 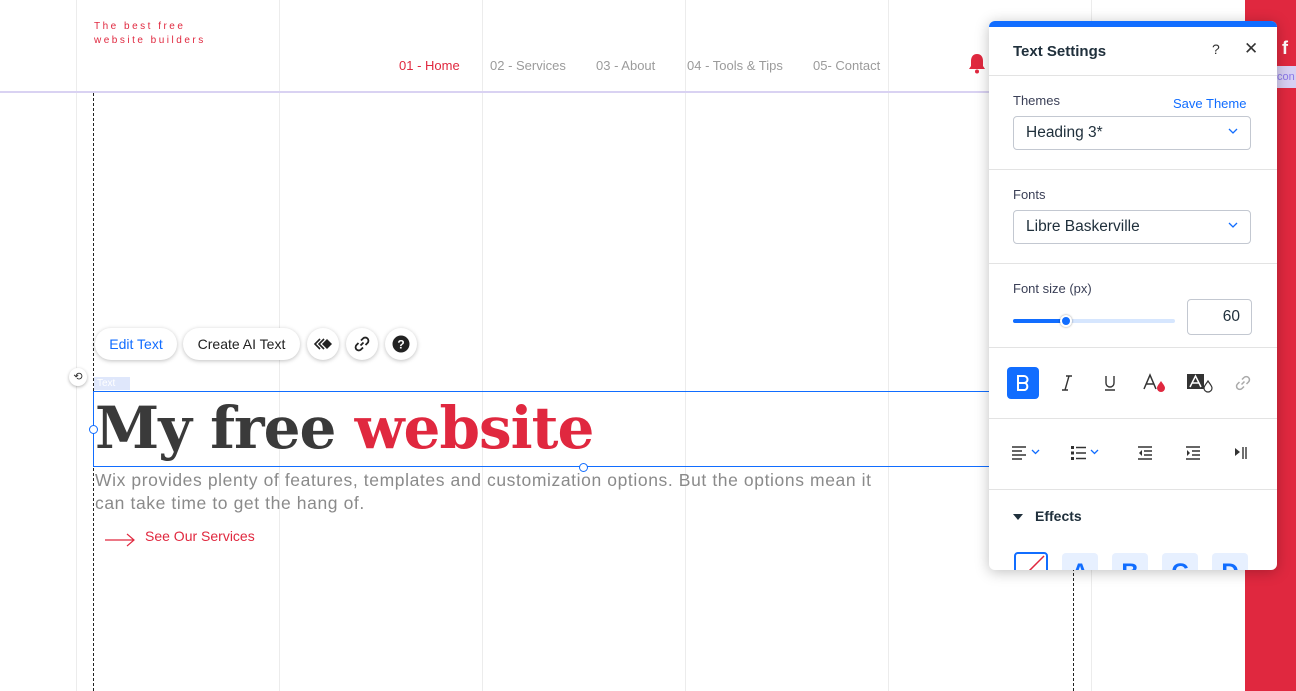 What do you see at coordinates (1052, 288) in the screenshot?
I see `font-size-label: Font size (px)` at bounding box center [1052, 288].